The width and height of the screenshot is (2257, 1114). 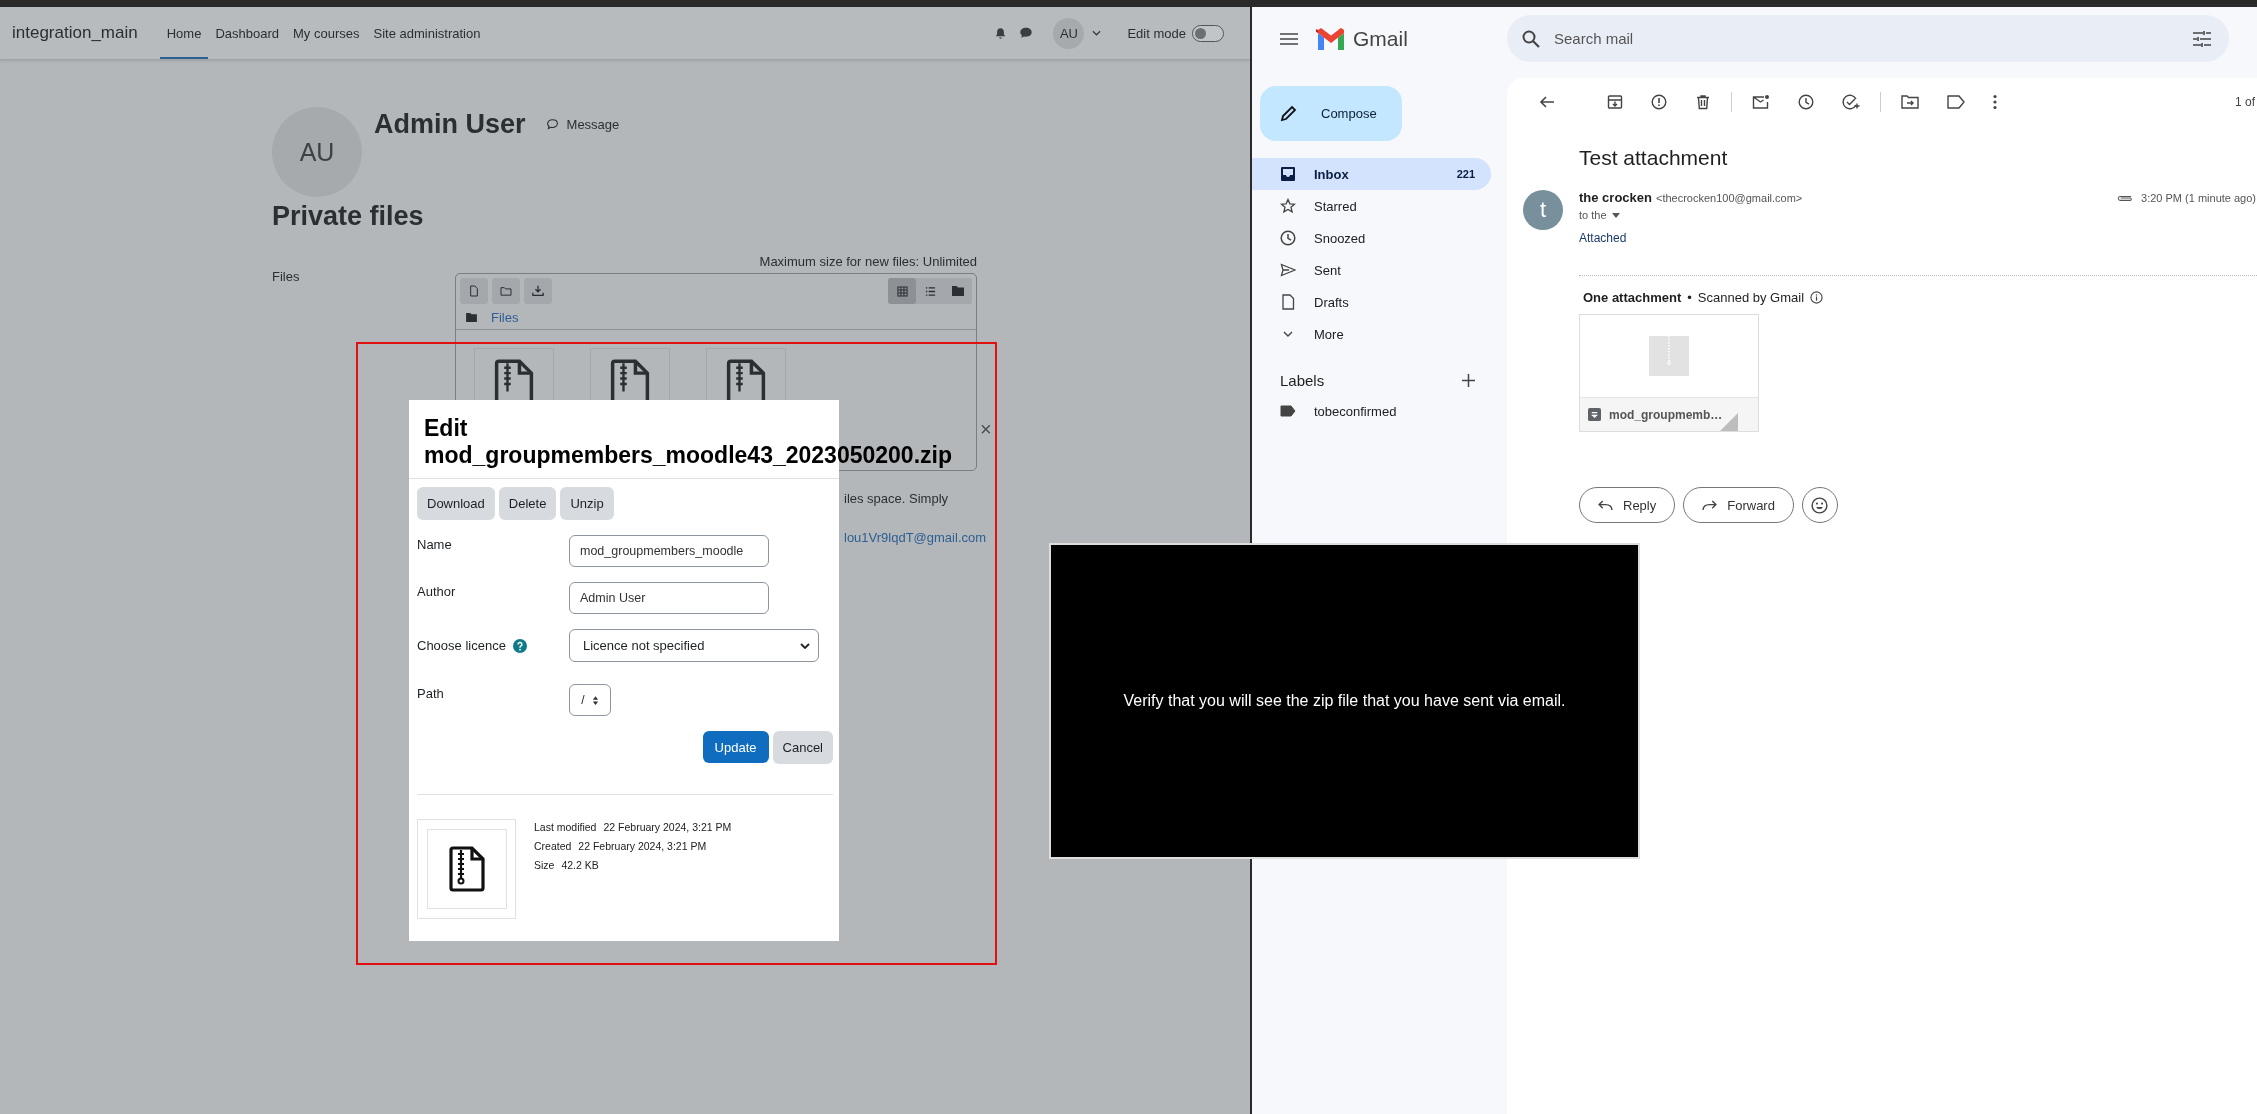 I want to click on close-button: ×, so click(x=986, y=429).